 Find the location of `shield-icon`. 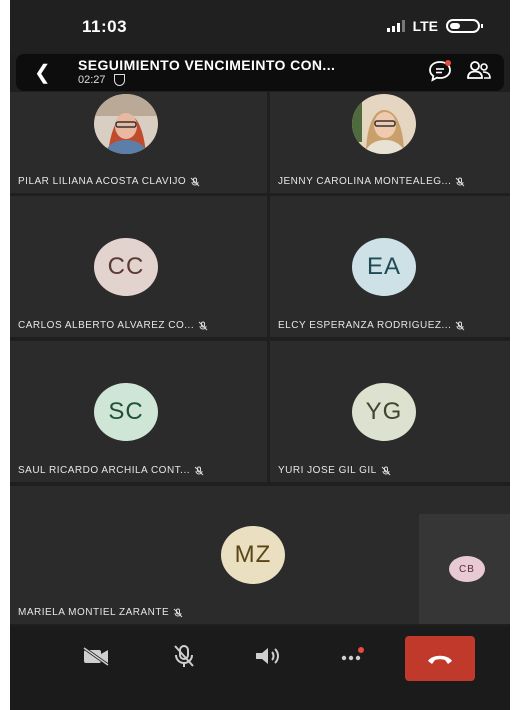

shield-icon is located at coordinates (119, 80).